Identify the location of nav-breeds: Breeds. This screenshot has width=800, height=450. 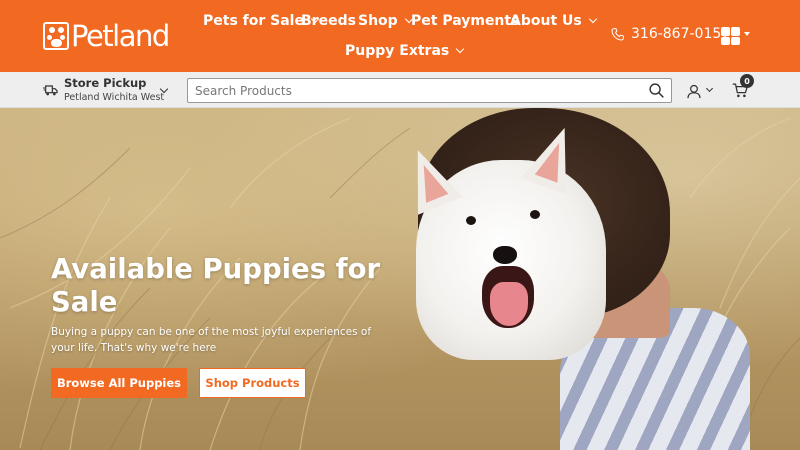
(328, 21).